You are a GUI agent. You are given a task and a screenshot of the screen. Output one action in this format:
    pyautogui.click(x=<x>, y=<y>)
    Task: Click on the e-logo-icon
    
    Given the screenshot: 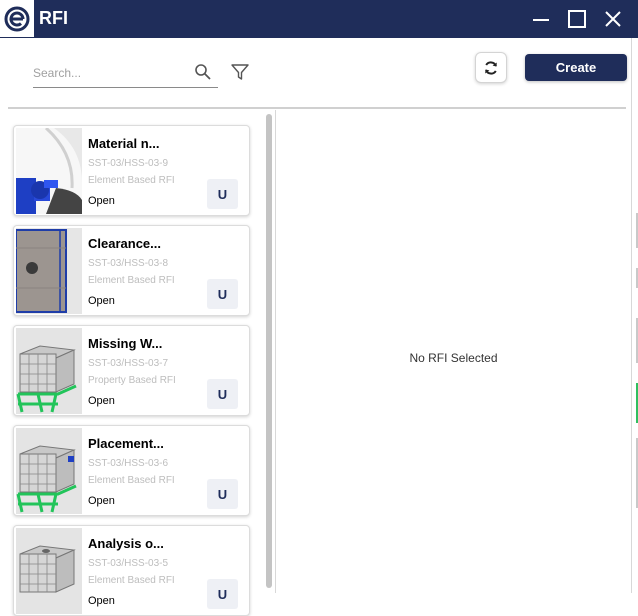 What is the action you would take?
    pyautogui.click(x=17, y=18)
    